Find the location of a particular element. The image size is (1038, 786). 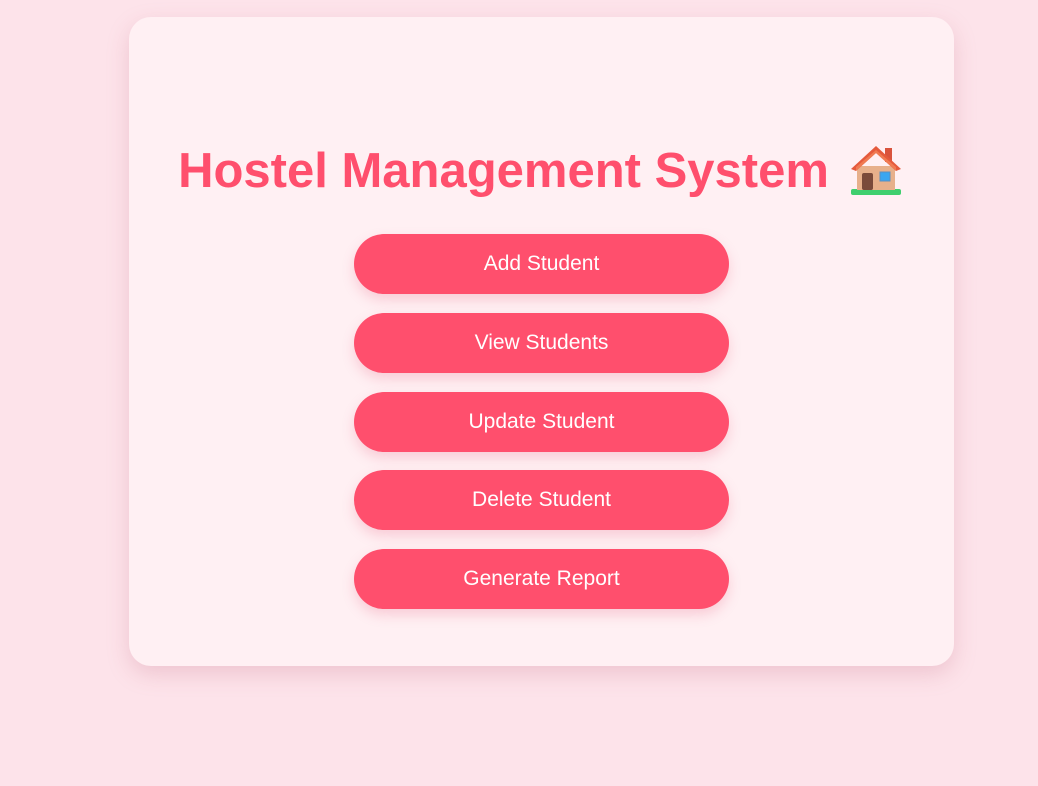

header: Hostel Management System is located at coordinates (541, 171).